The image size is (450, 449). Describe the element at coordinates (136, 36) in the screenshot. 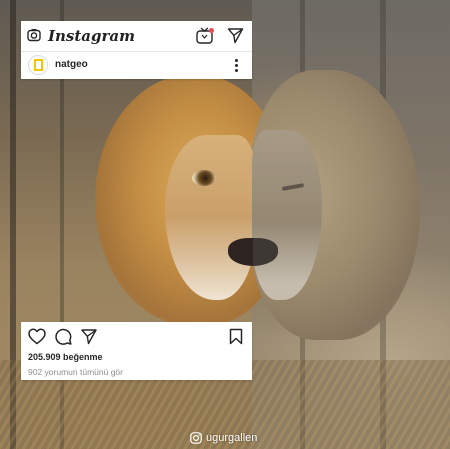

I see `app-top-bar: Instagram` at that location.